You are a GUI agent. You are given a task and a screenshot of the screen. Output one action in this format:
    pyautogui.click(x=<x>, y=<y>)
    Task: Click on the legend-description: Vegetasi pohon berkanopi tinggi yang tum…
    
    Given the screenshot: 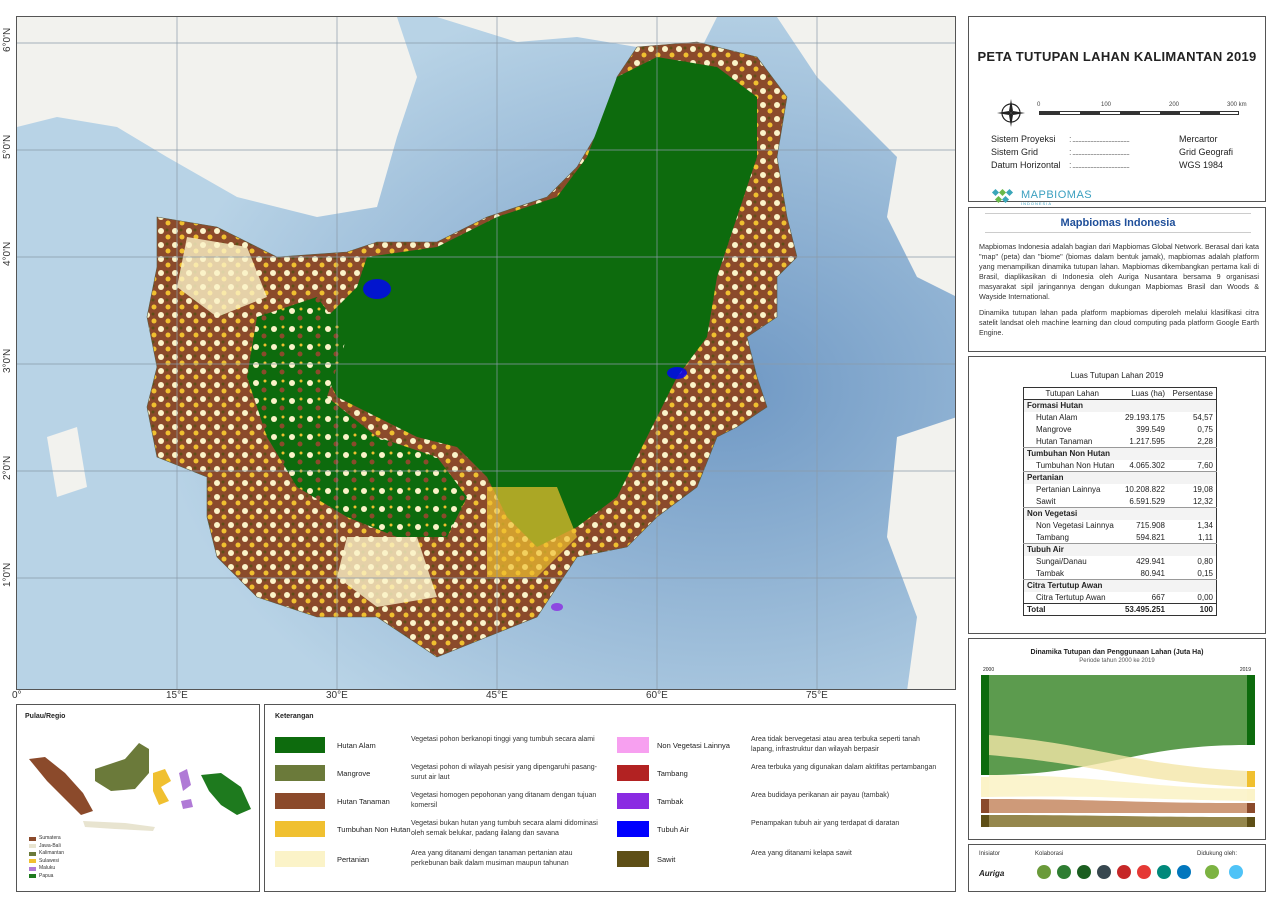 What is the action you would take?
    pyautogui.click(x=503, y=739)
    